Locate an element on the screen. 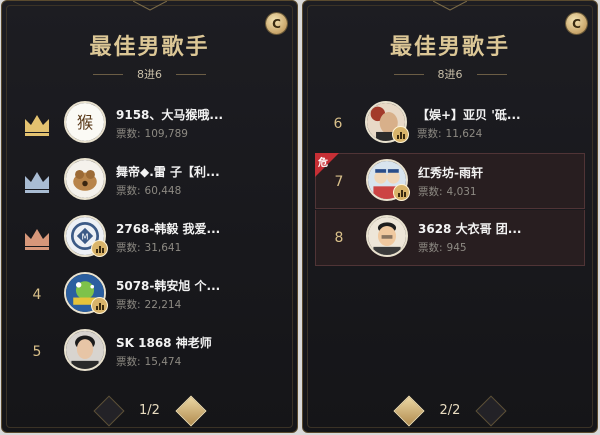 The image size is (600, 435). rank-number: 5 is located at coordinates (37, 352).